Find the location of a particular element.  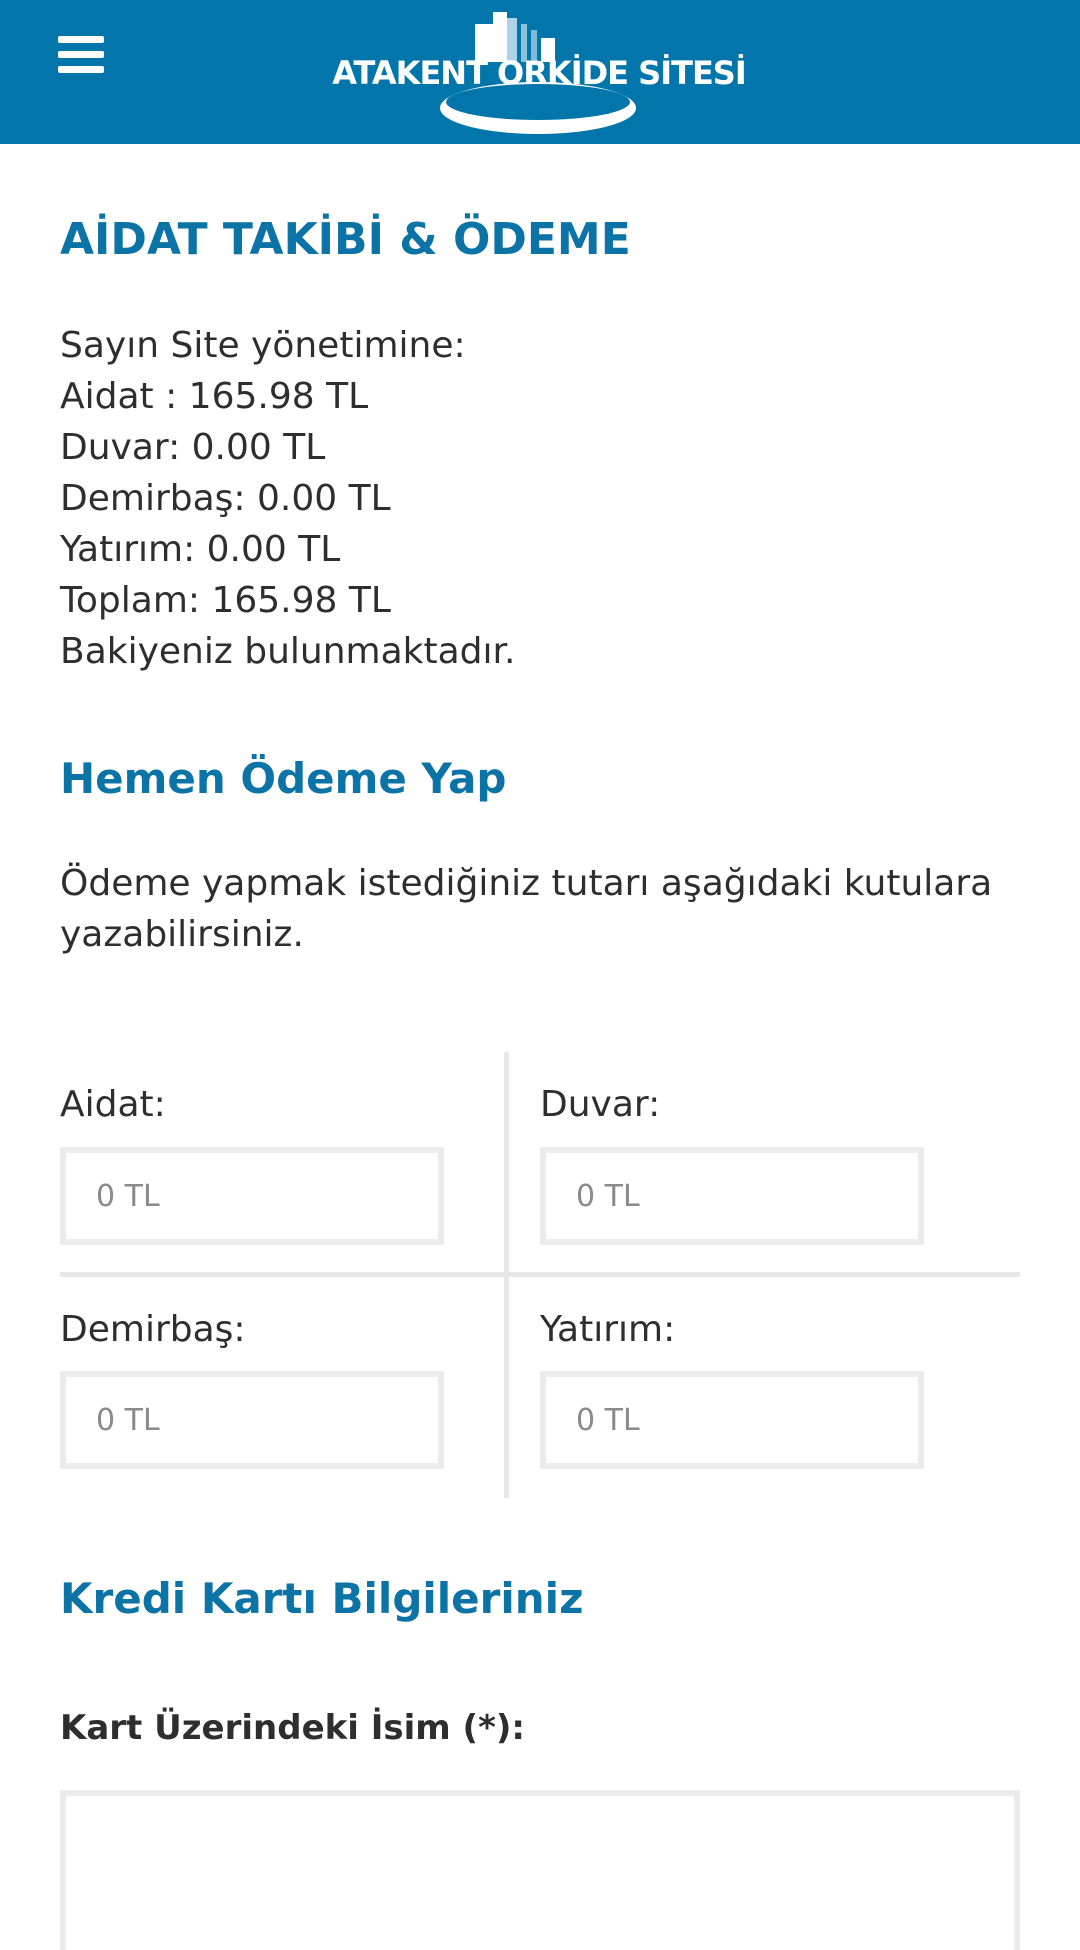

demirbas-amount-input is located at coordinates (252, 1420).